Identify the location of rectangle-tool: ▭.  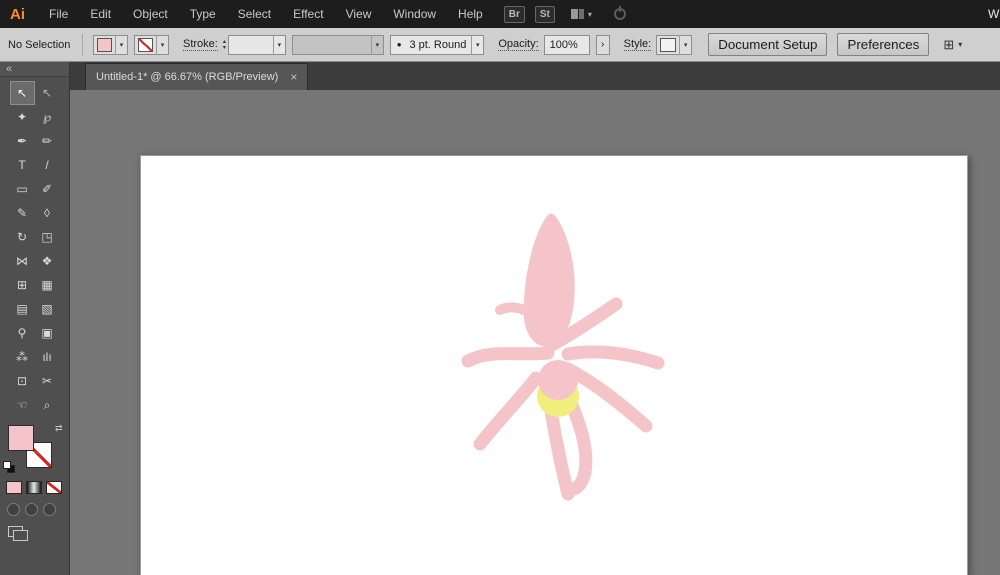
(22, 189).